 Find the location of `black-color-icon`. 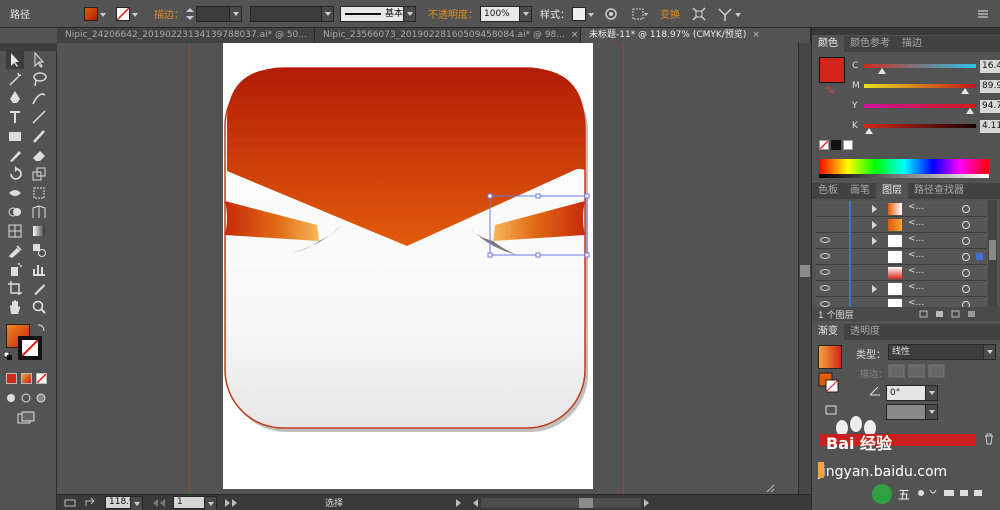

black-color-icon is located at coordinates (836, 145).